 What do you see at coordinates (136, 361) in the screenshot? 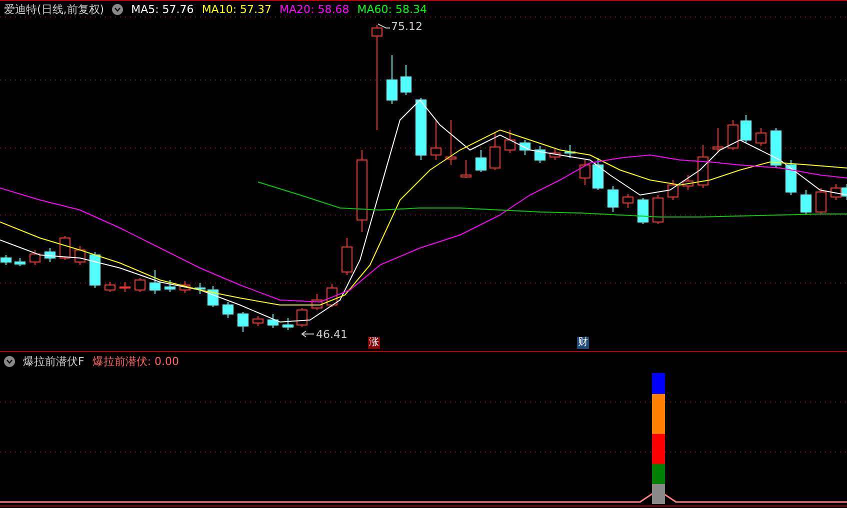
I see `indicator-value: 爆拉前潜伏: 0.00` at bounding box center [136, 361].